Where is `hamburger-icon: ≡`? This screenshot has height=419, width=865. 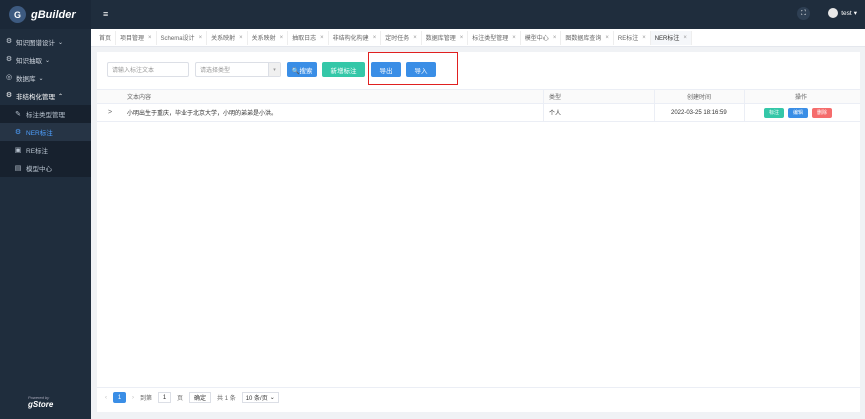
hamburger-icon: ≡ is located at coordinates (105, 14).